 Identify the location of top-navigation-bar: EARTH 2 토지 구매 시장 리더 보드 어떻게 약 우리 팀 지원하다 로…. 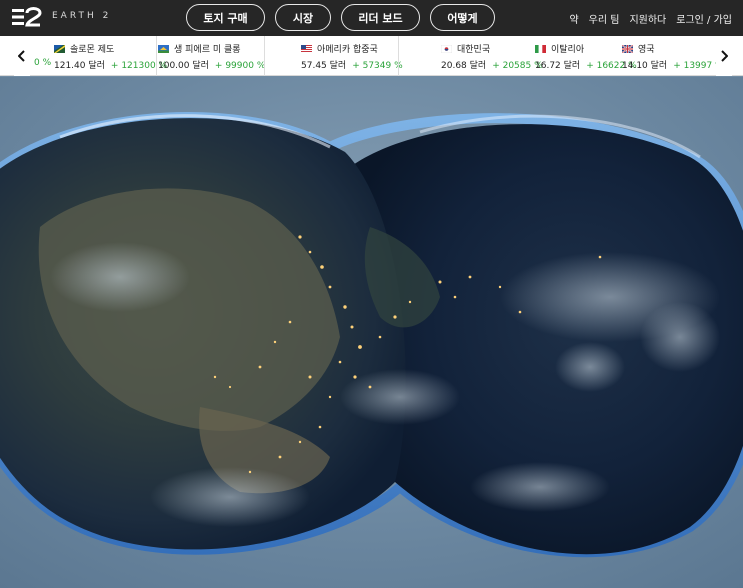
(371, 18).